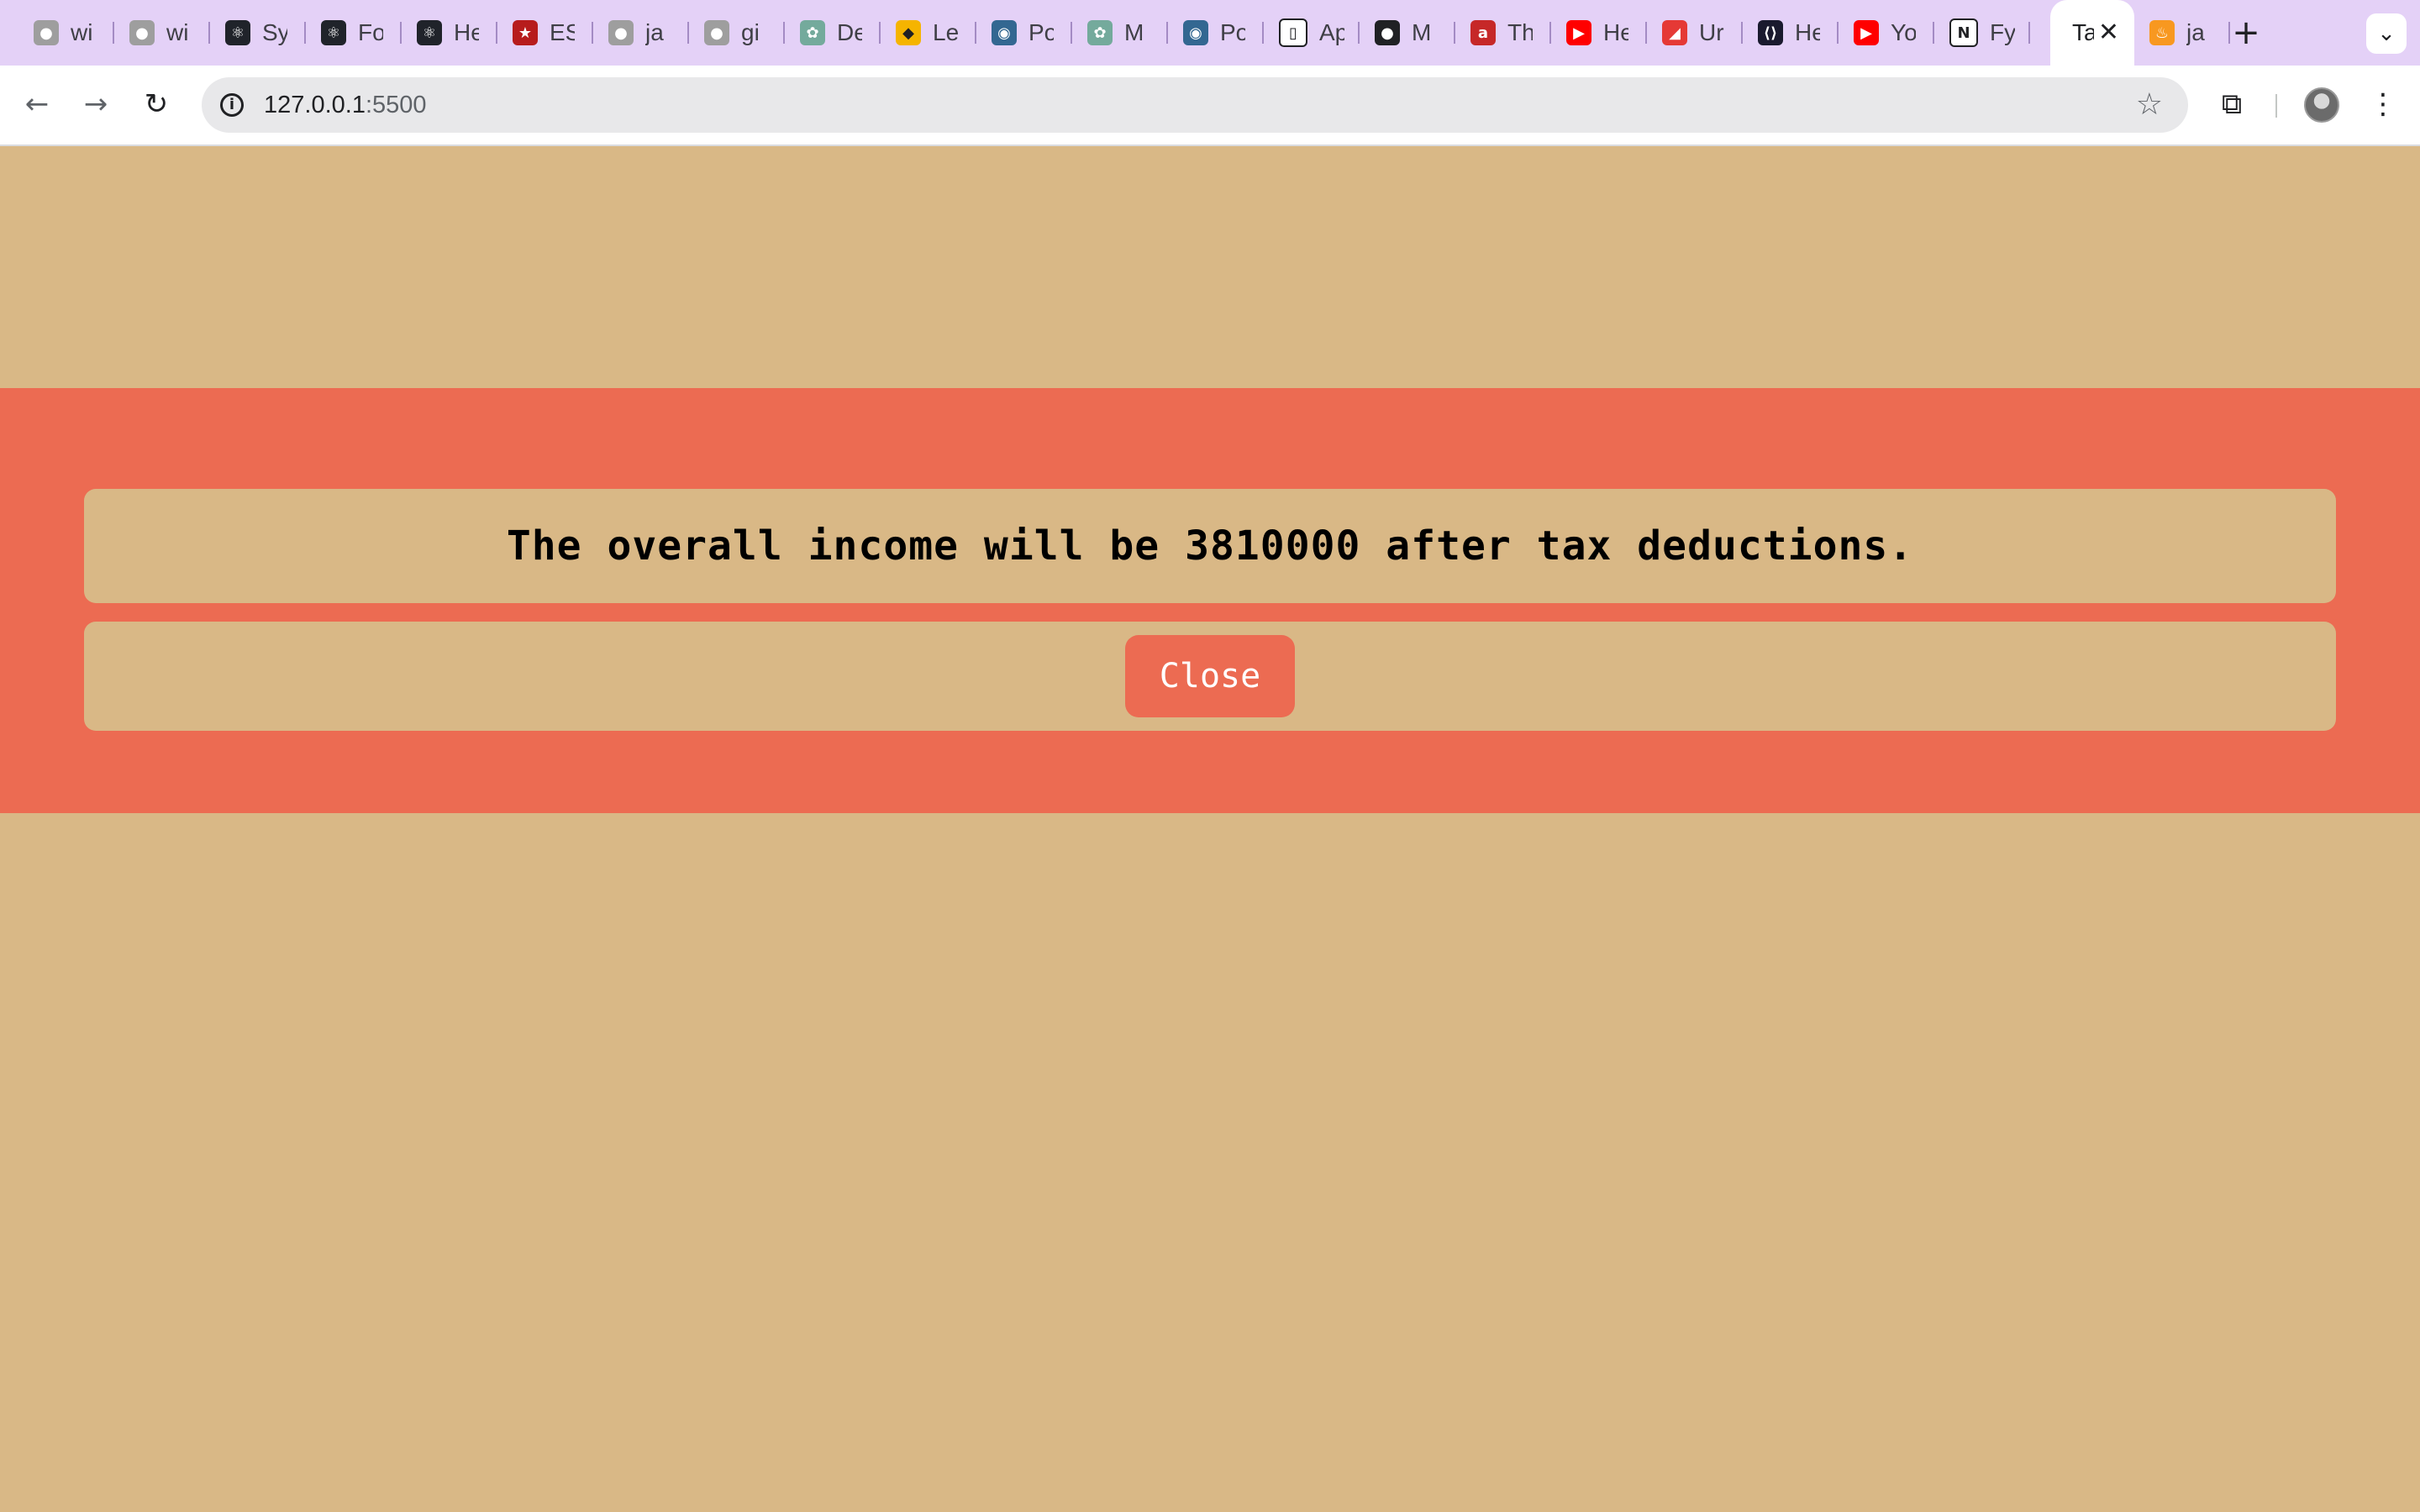 Image resolution: width=2420 pixels, height=1512 pixels. I want to click on browser-tab: ● gi, so click(737, 33).